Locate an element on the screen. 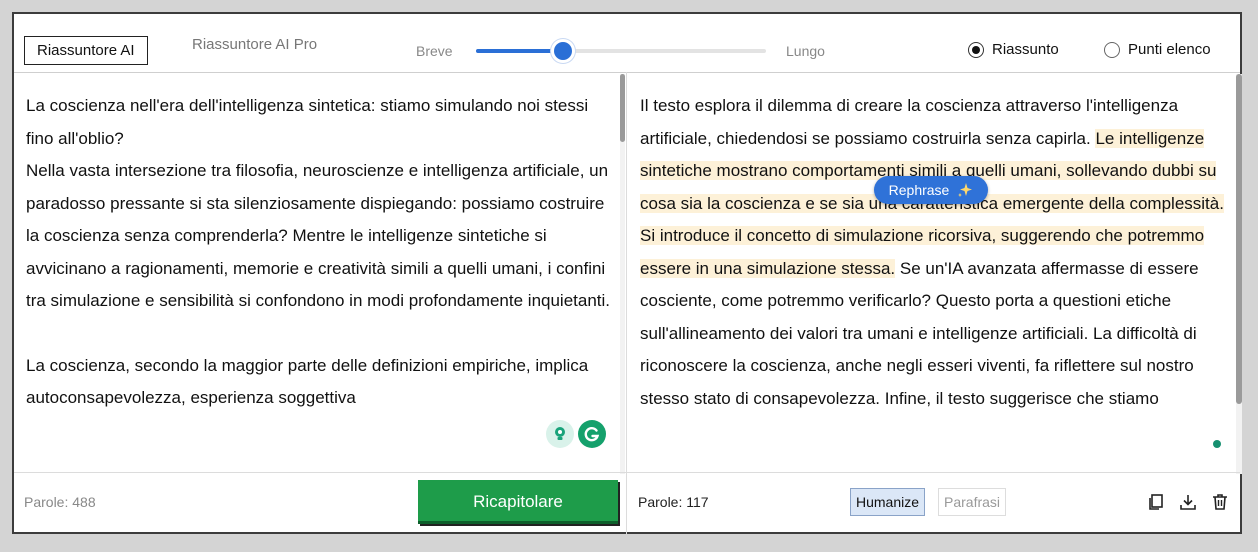 The width and height of the screenshot is (1258, 552). humanize-button: Humanize is located at coordinates (888, 502).